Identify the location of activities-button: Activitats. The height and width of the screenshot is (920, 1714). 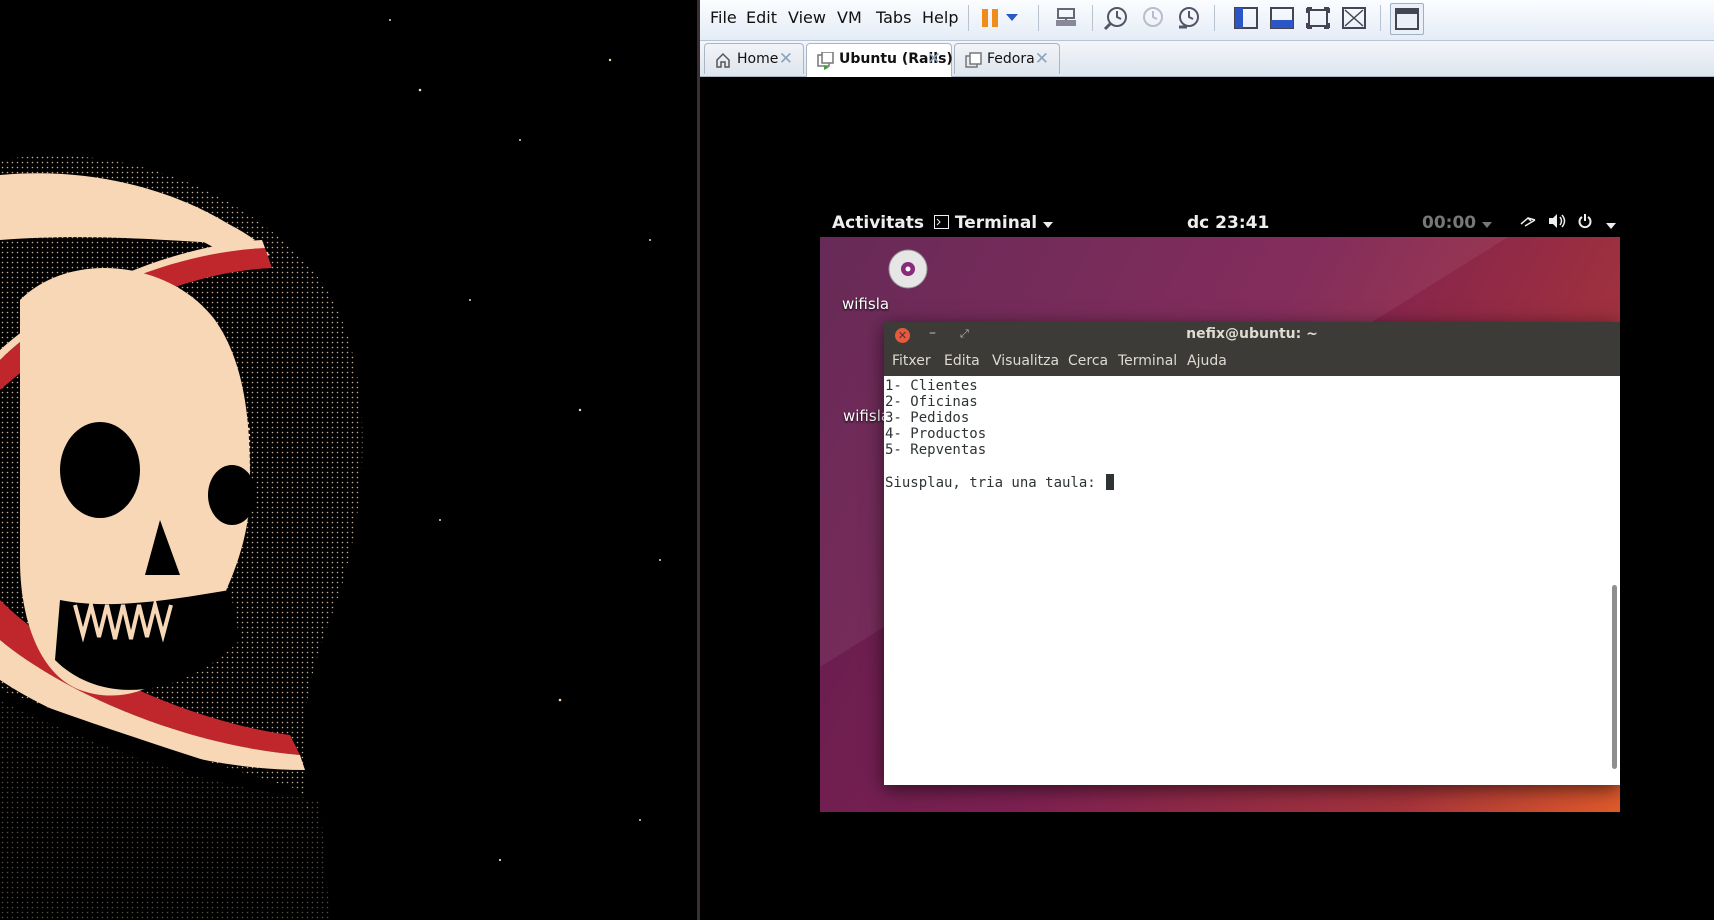
(878, 223).